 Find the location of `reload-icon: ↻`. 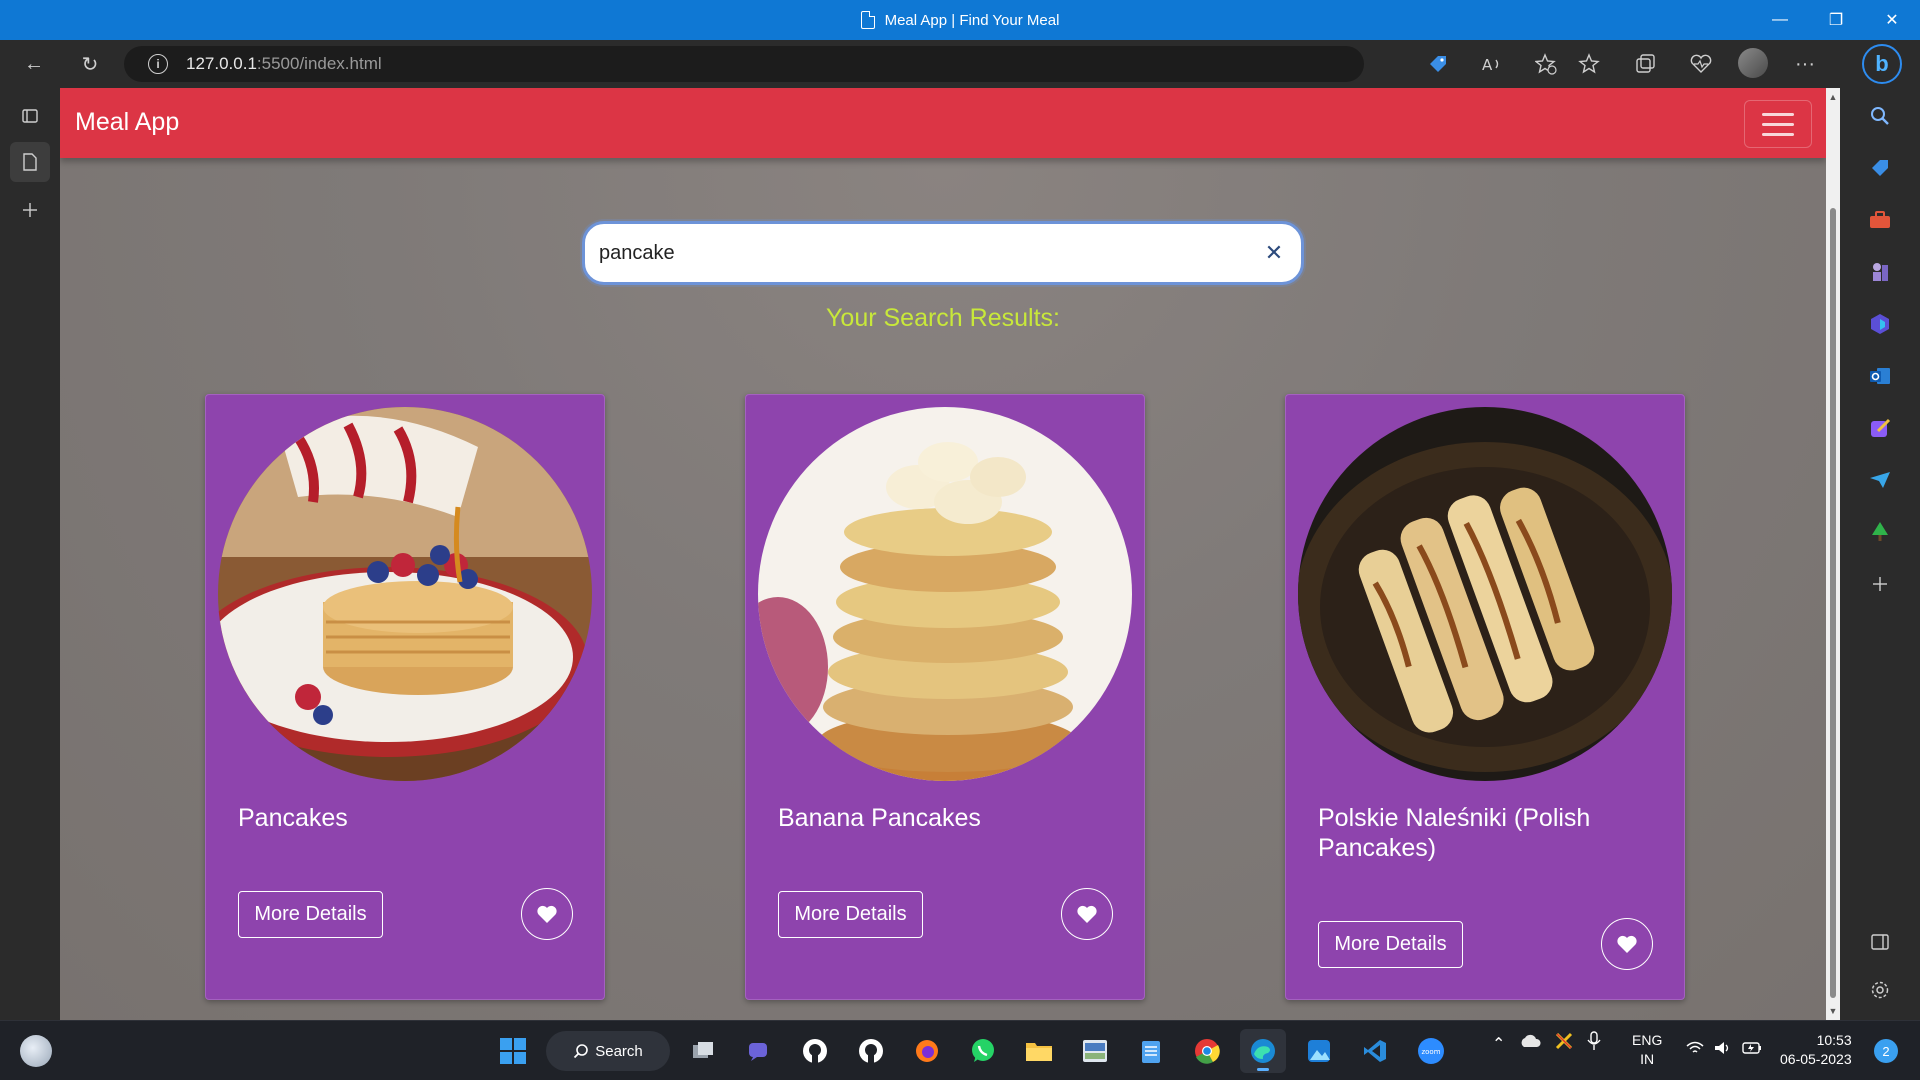

reload-icon: ↻ is located at coordinates (90, 64).